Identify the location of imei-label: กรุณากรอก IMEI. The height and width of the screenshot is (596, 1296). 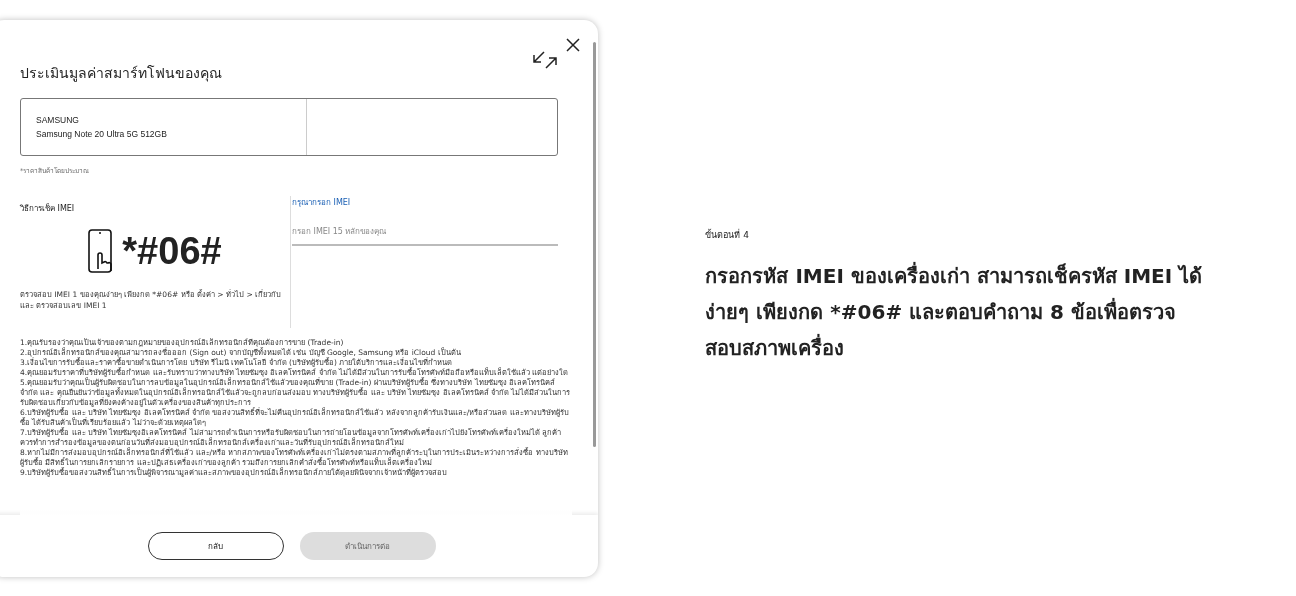
(322, 203).